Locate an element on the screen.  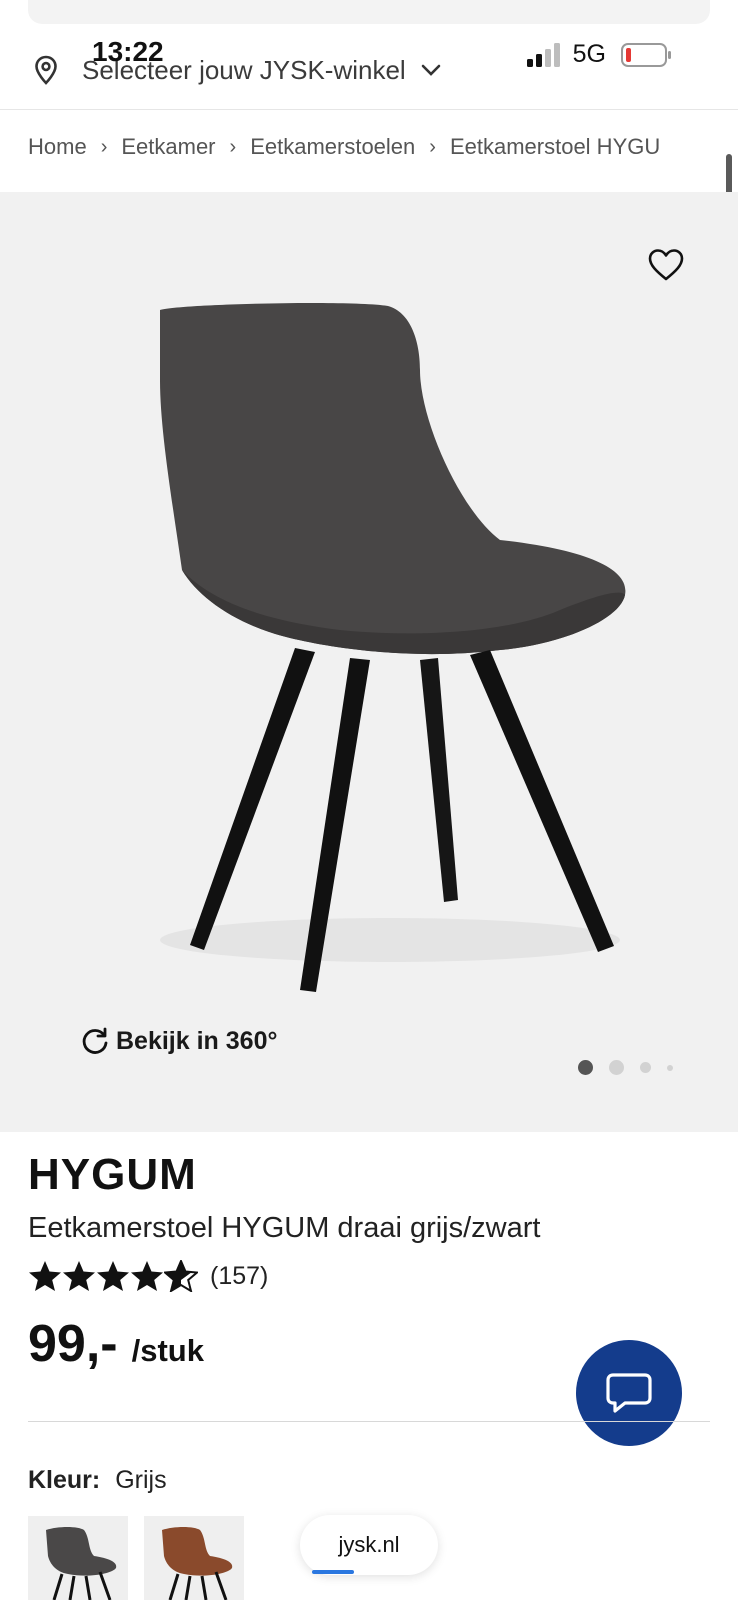
signal-icon is located at coordinates (543, 54).